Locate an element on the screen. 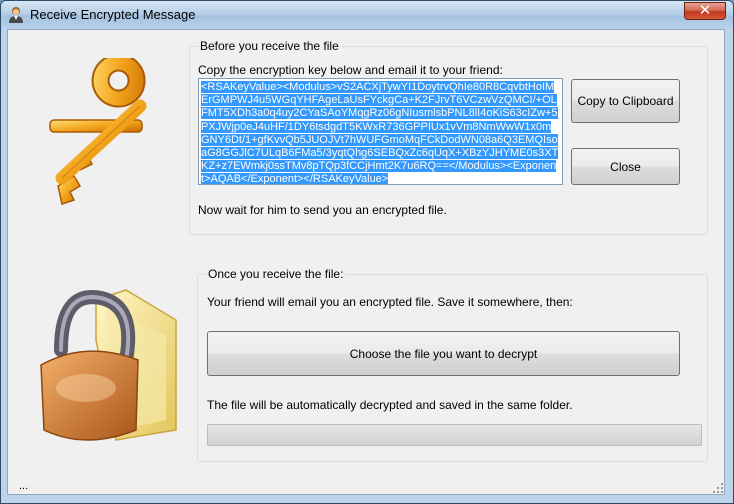  choose-file-button: Choose the file you want to decrypt is located at coordinates (443, 353).